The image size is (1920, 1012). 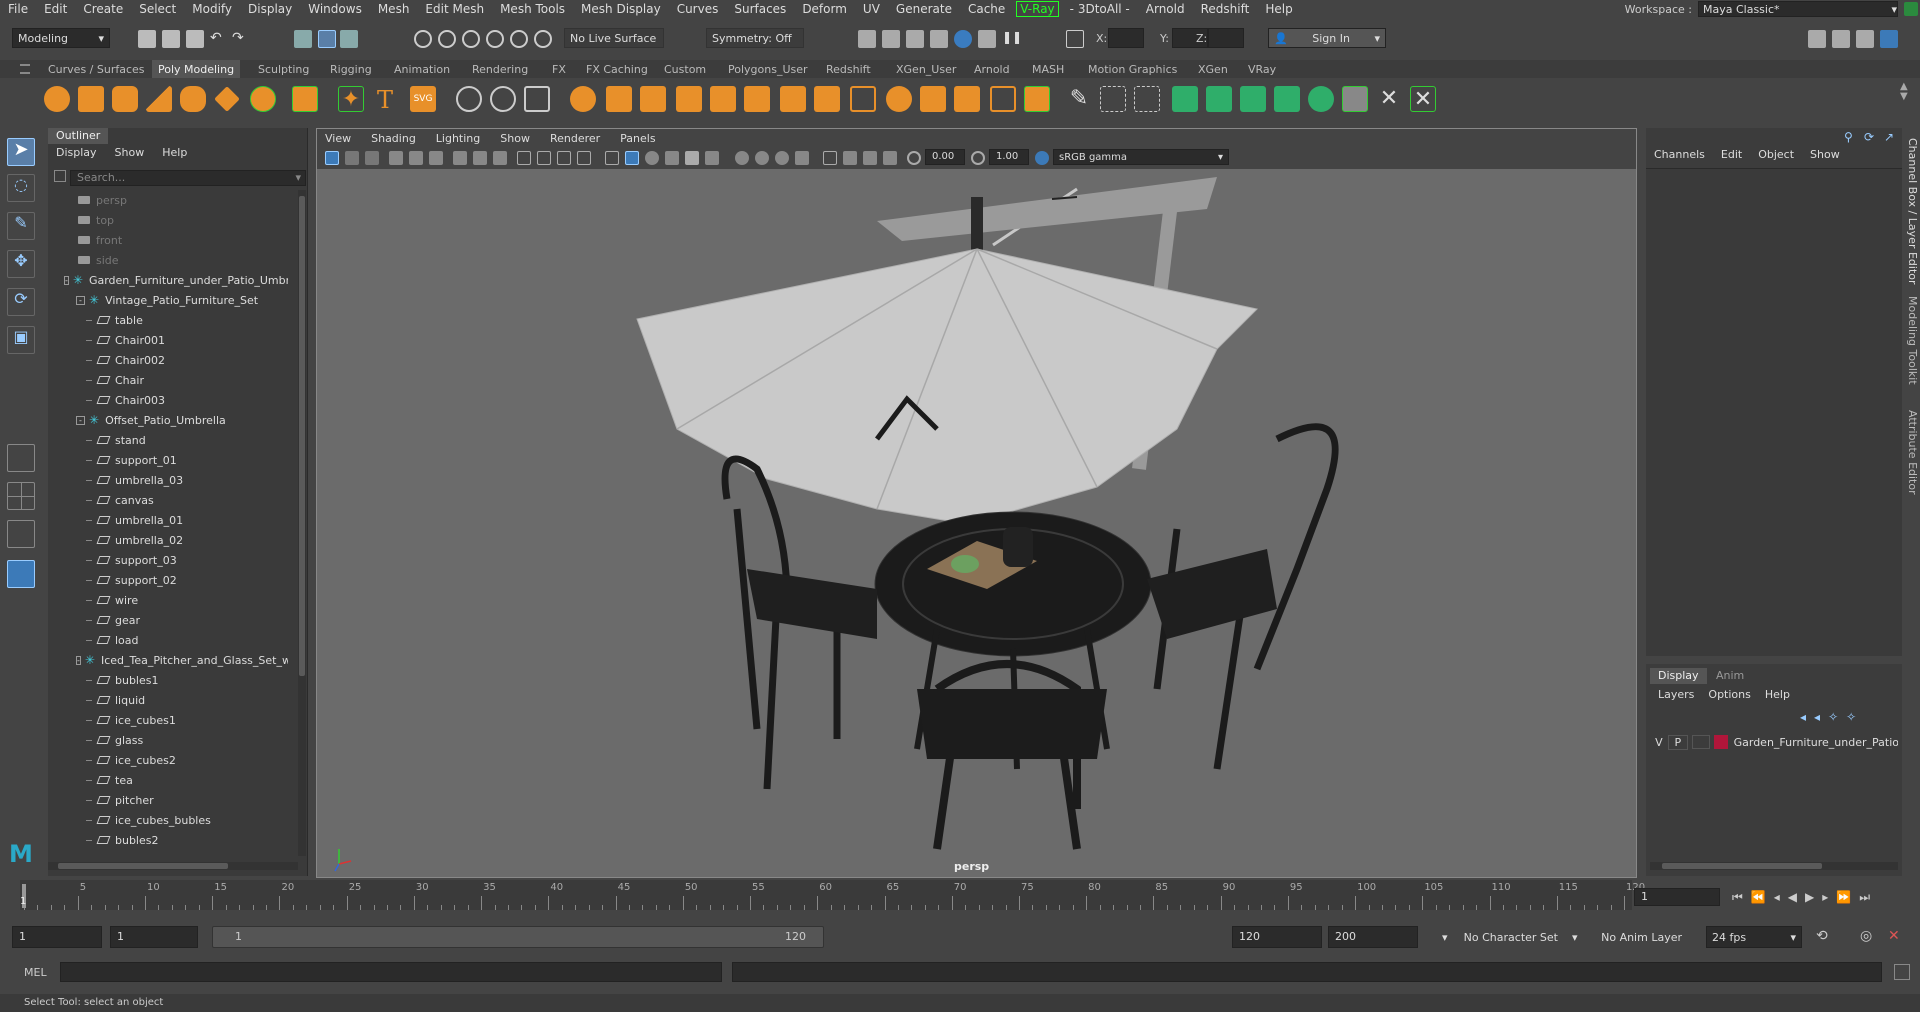 I want to click on single-perspective-layout-icon, so click(x=21, y=458).